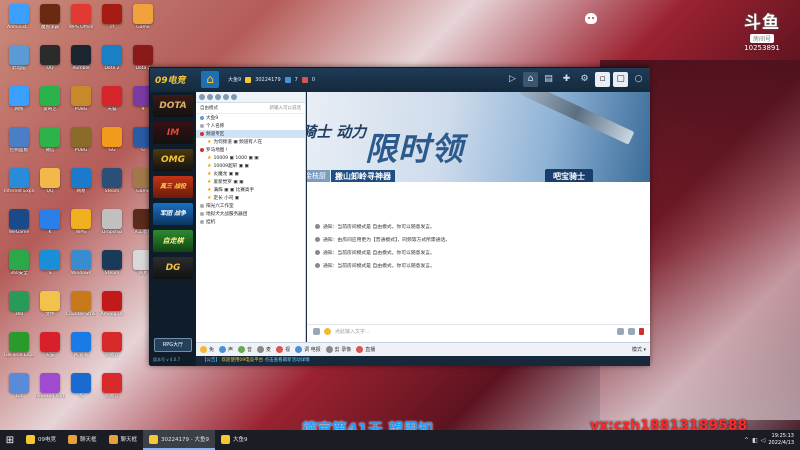  I want to click on channel-row: 大鱼9, so click(250, 118).